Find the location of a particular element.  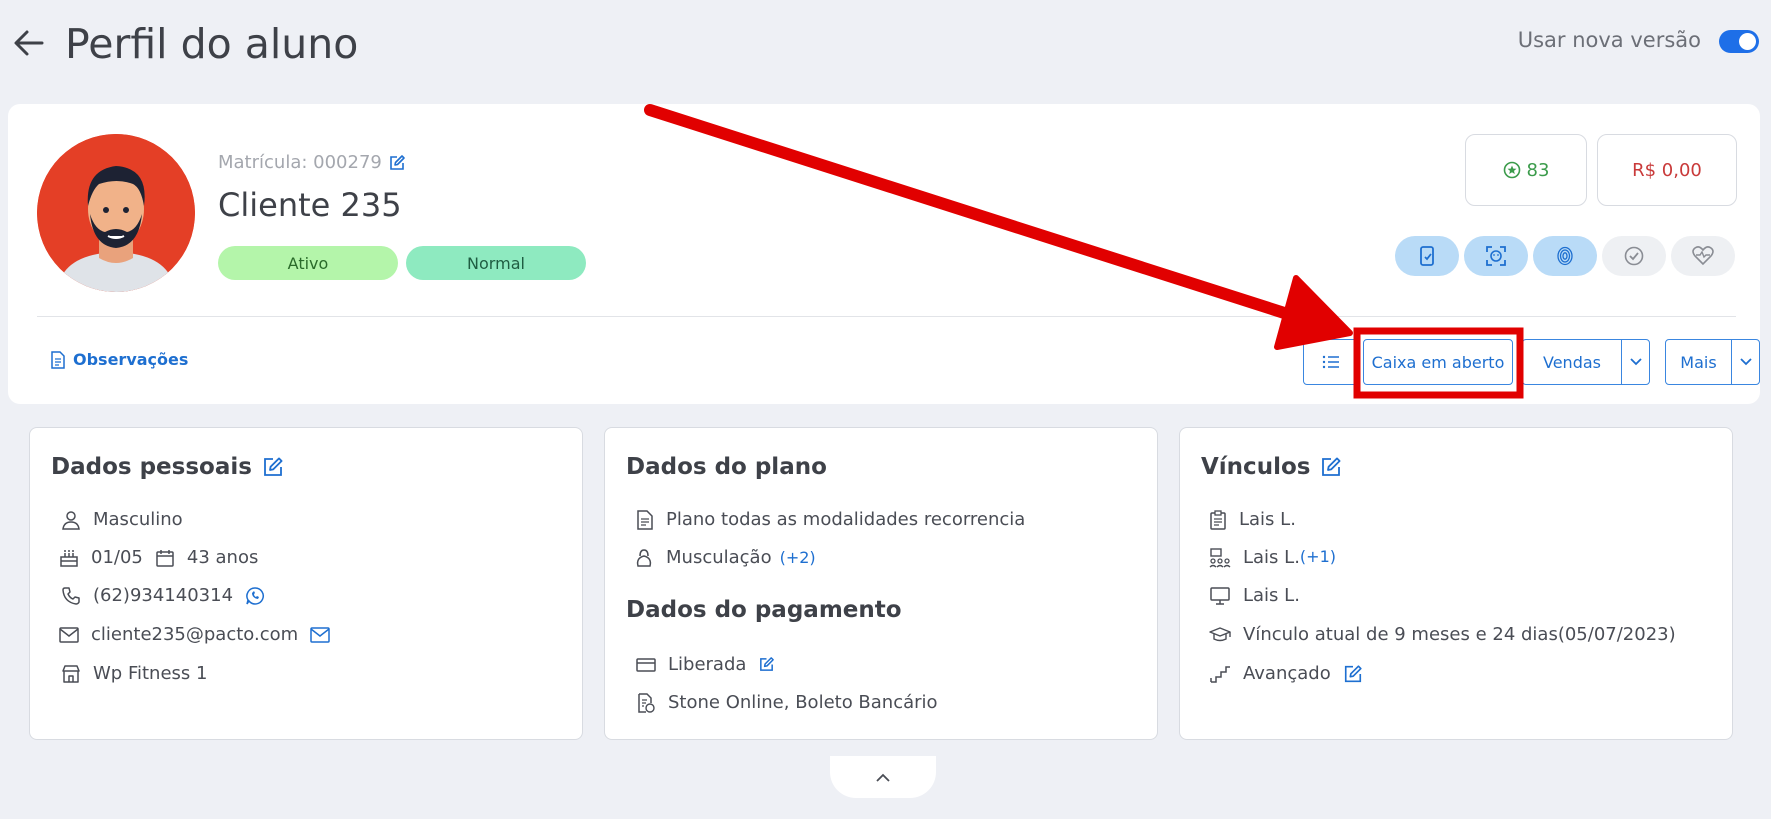

mobile-check-icon is located at coordinates (1427, 256).